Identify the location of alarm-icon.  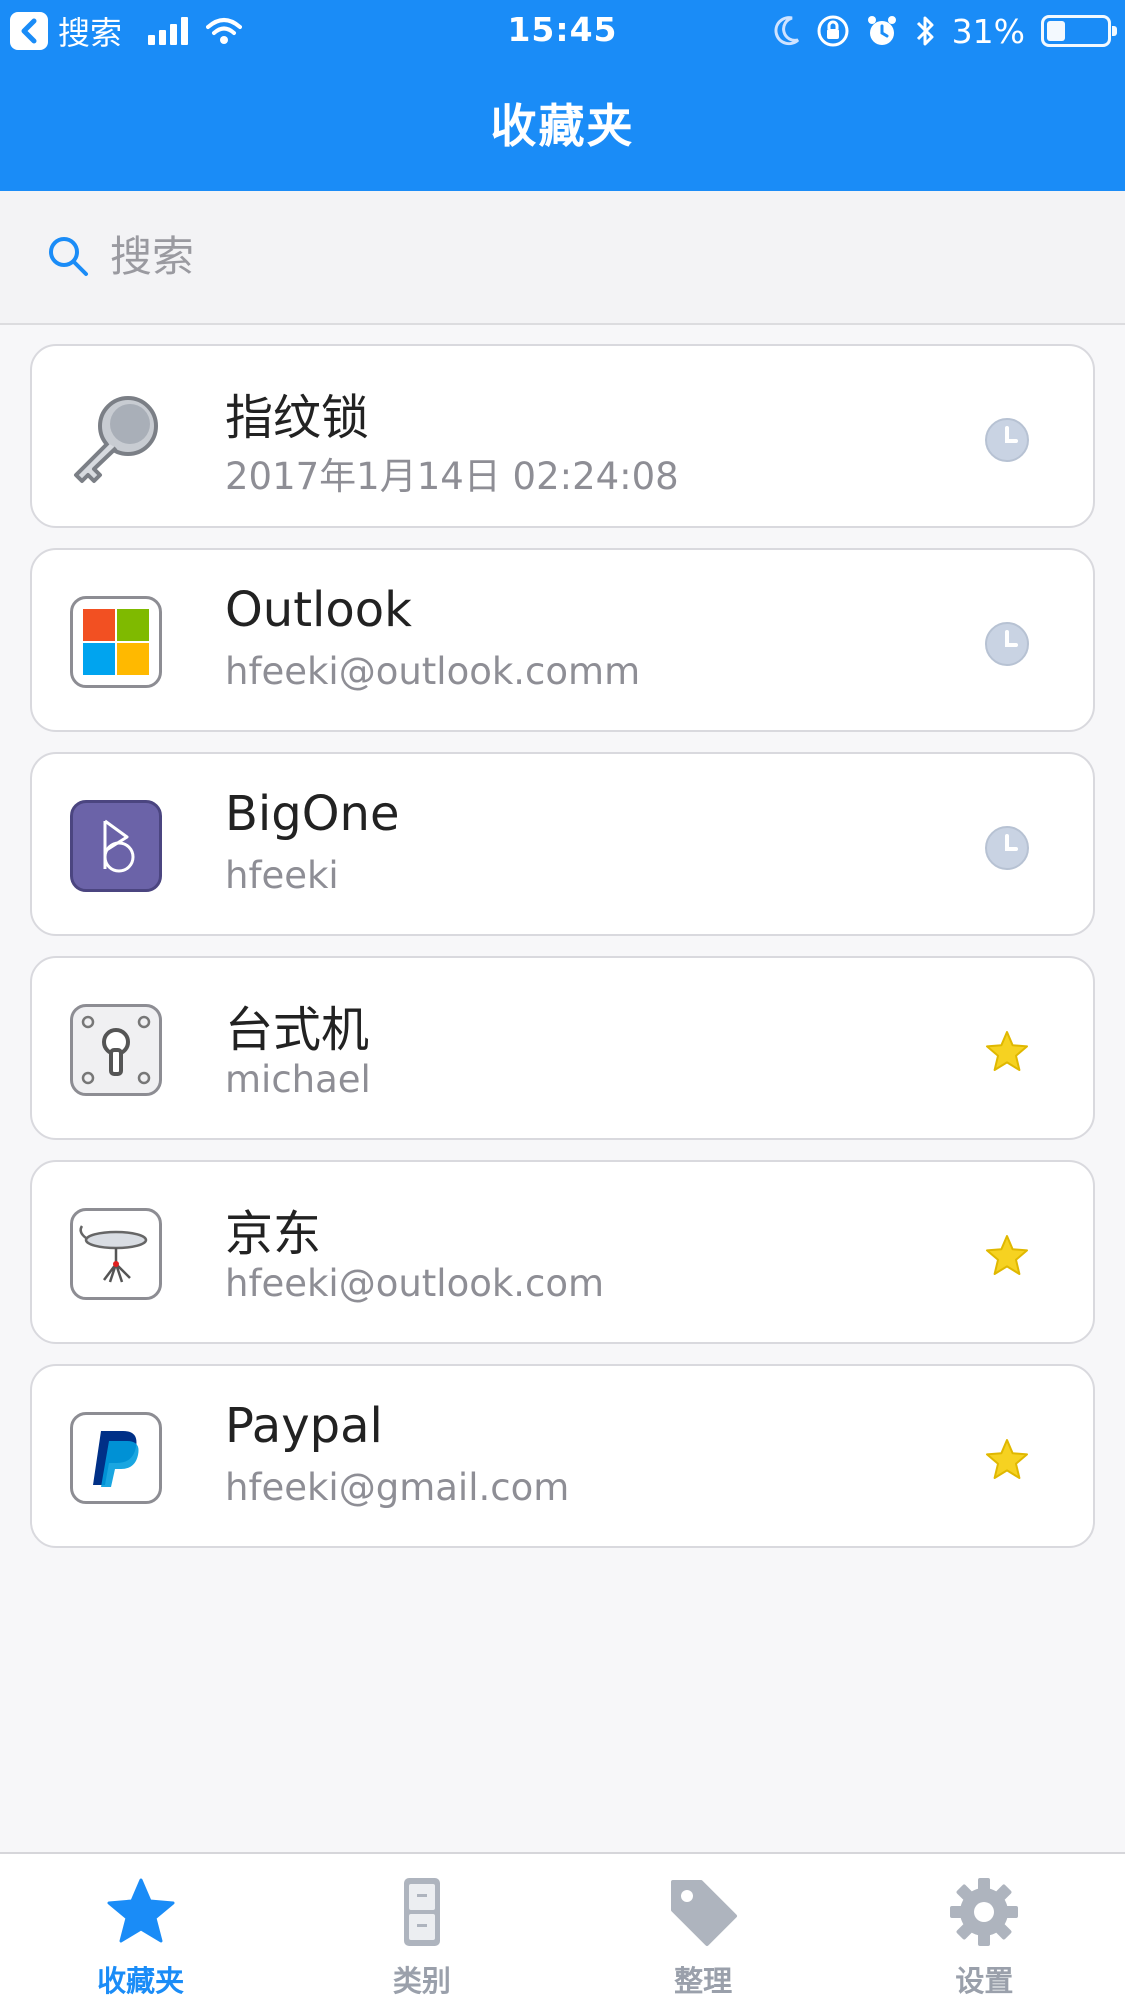
(881, 30).